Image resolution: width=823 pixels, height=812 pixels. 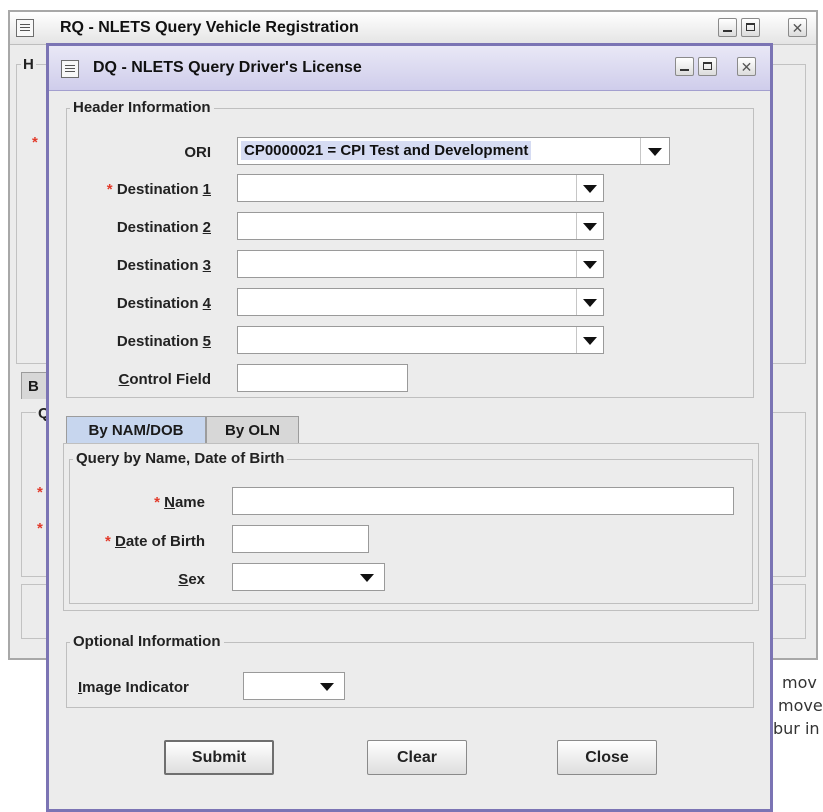 I want to click on date-of-birth-input, so click(x=300, y=539).